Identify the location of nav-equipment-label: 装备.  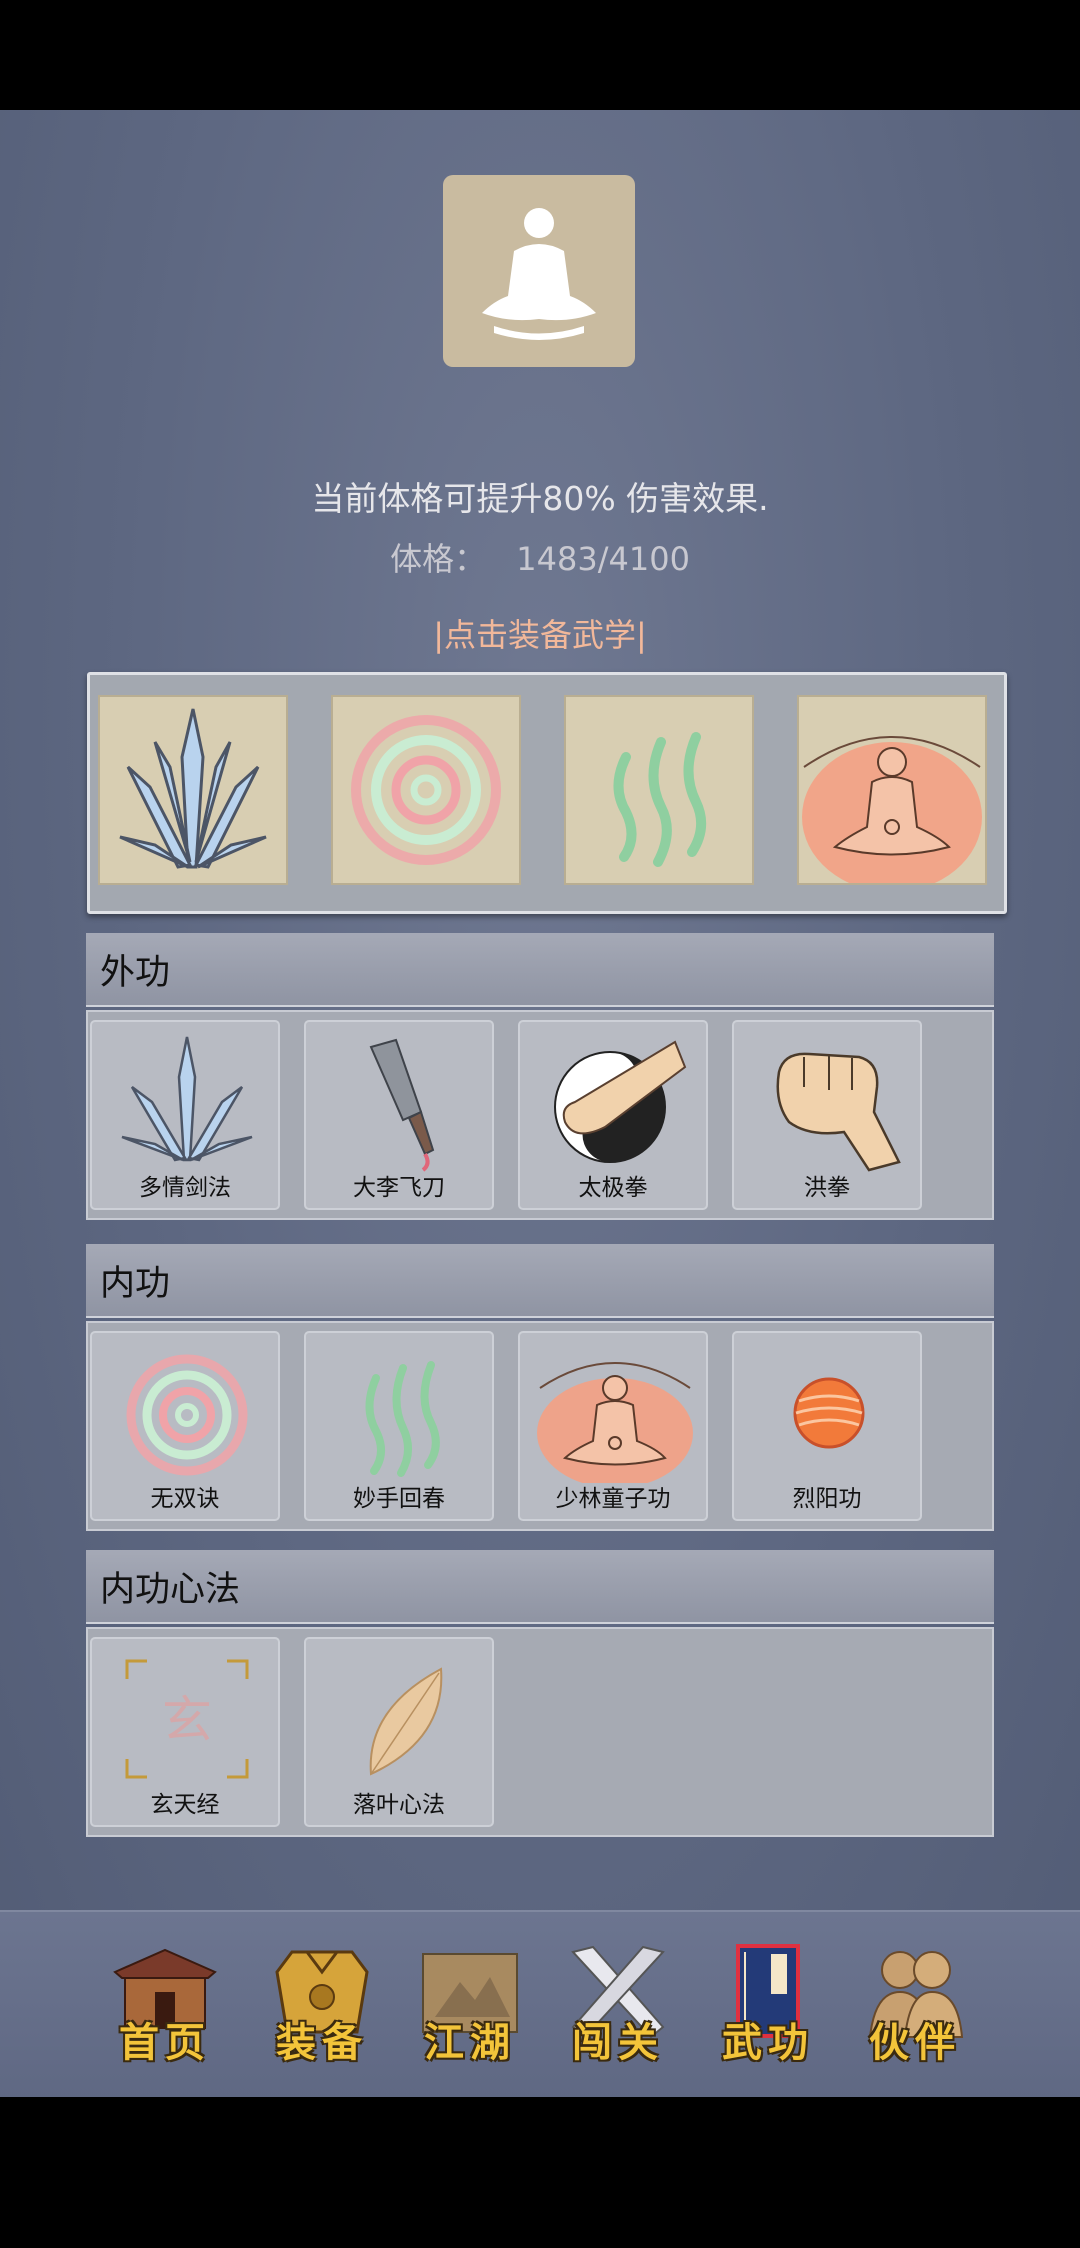
(322, 2042).